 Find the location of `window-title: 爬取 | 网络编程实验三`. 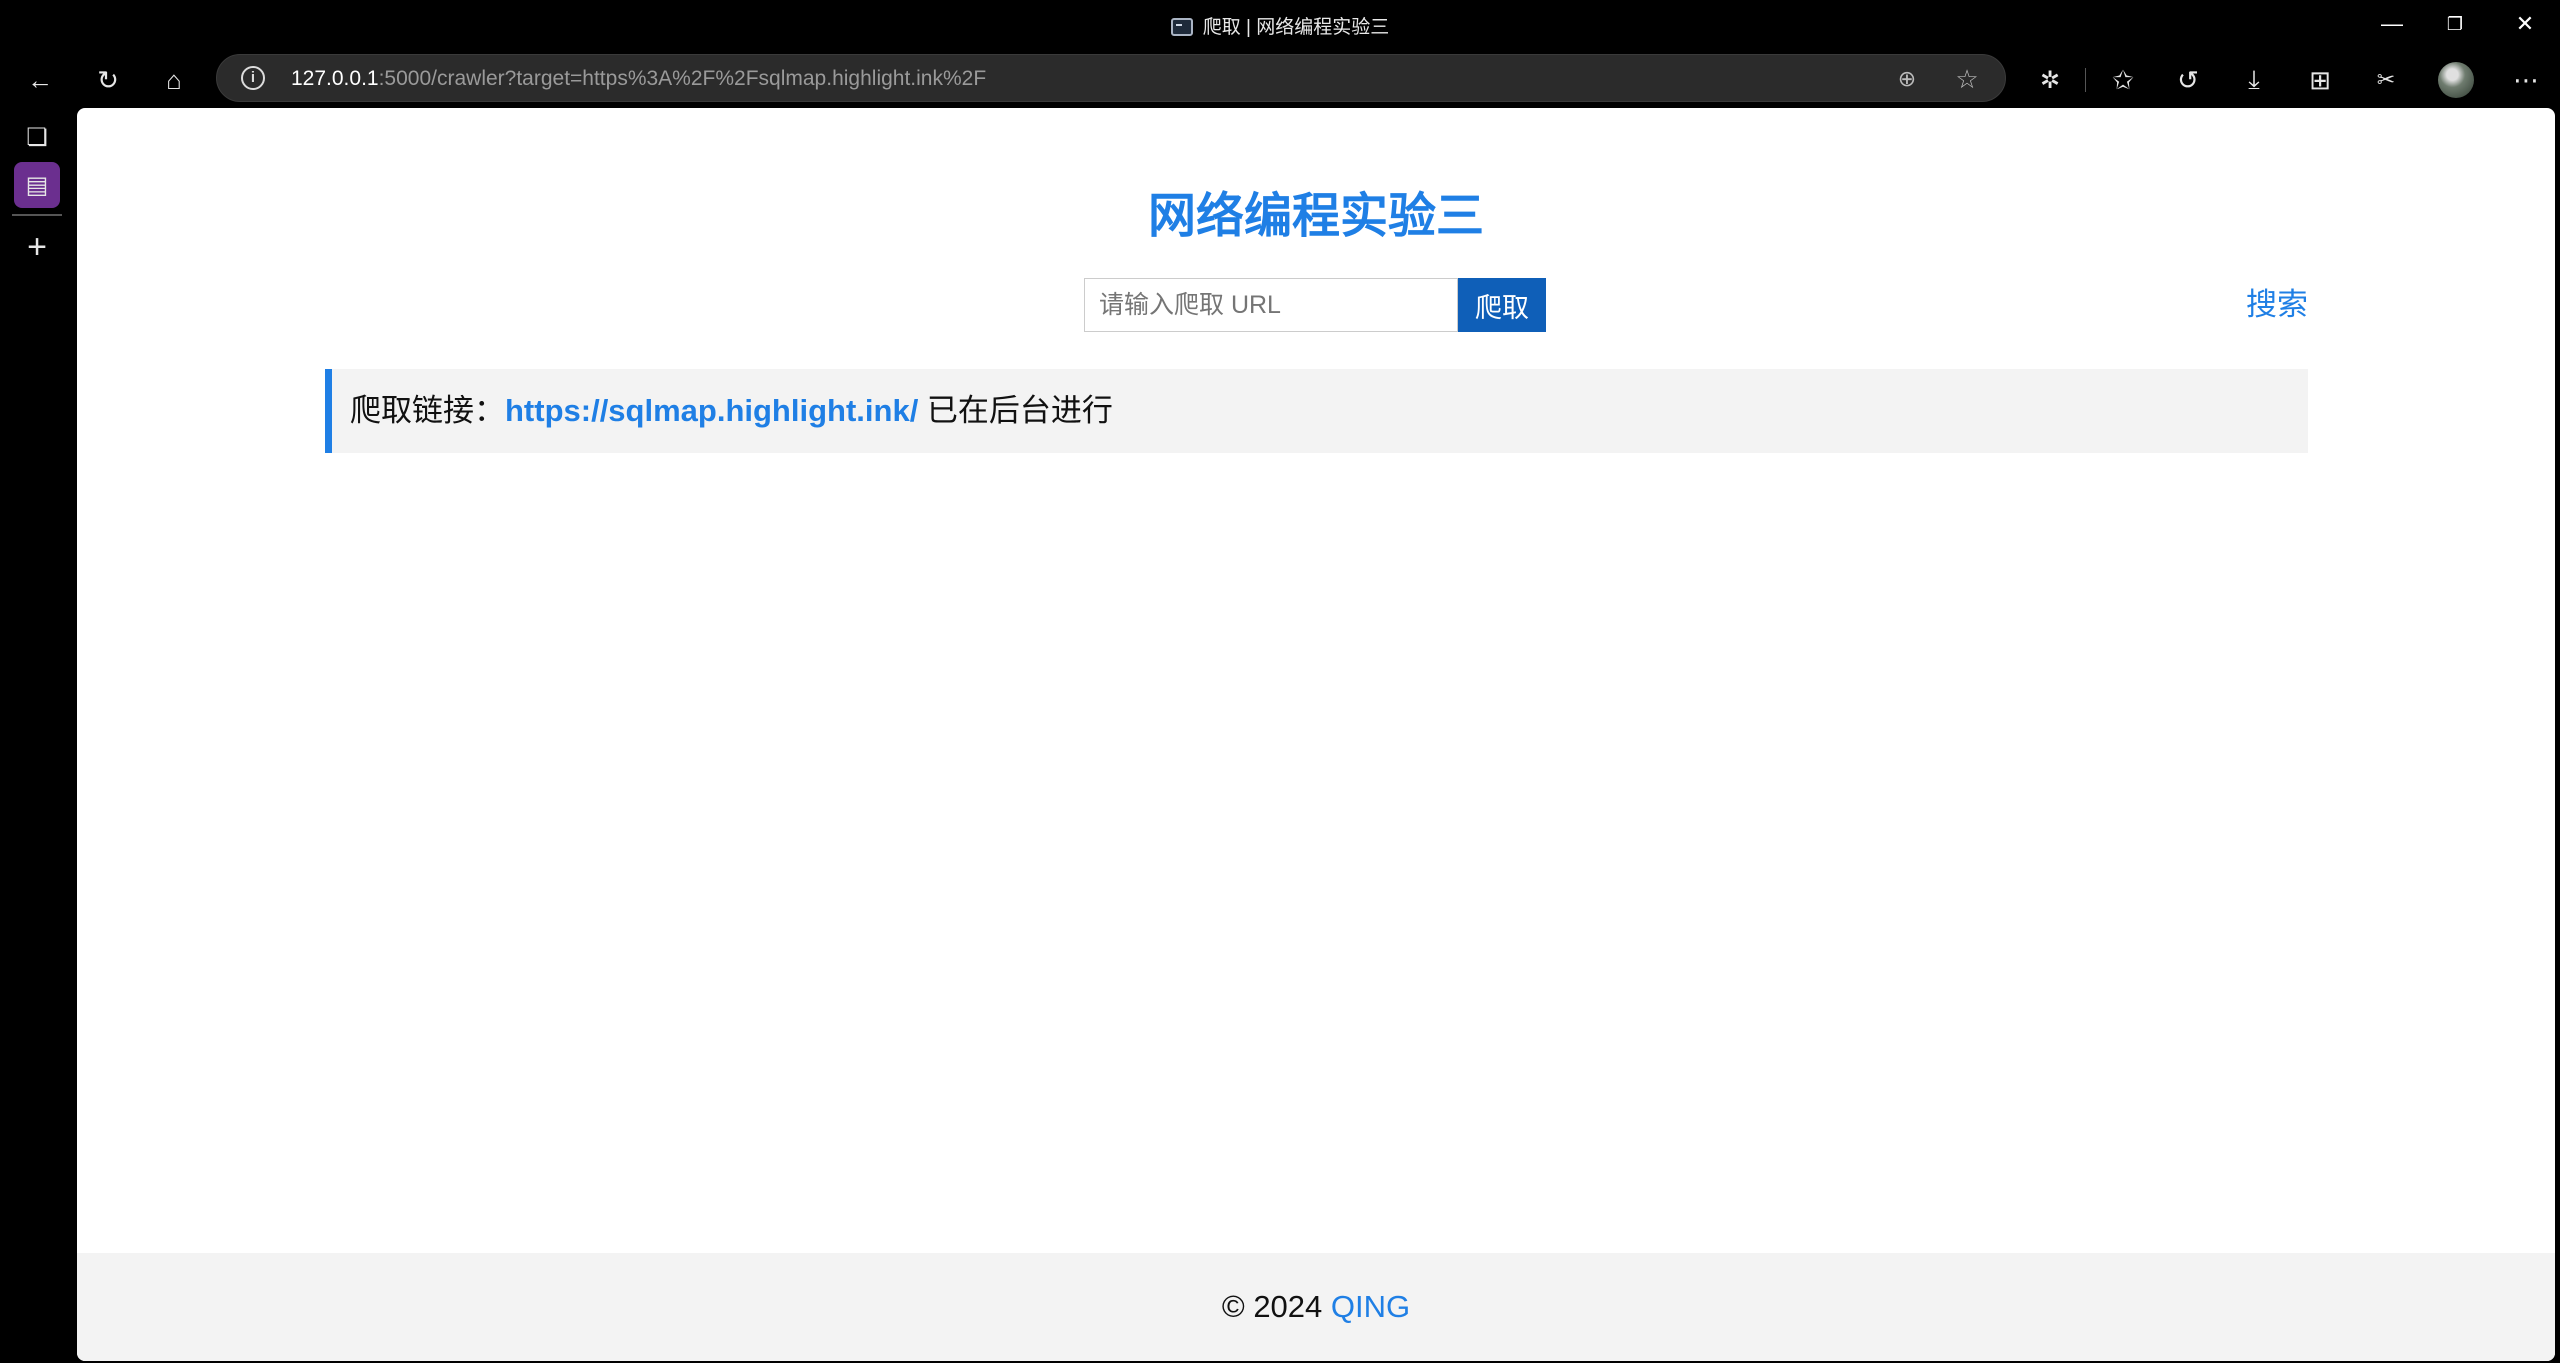

window-title: 爬取 | 网络编程实验三 is located at coordinates (1280, 25).